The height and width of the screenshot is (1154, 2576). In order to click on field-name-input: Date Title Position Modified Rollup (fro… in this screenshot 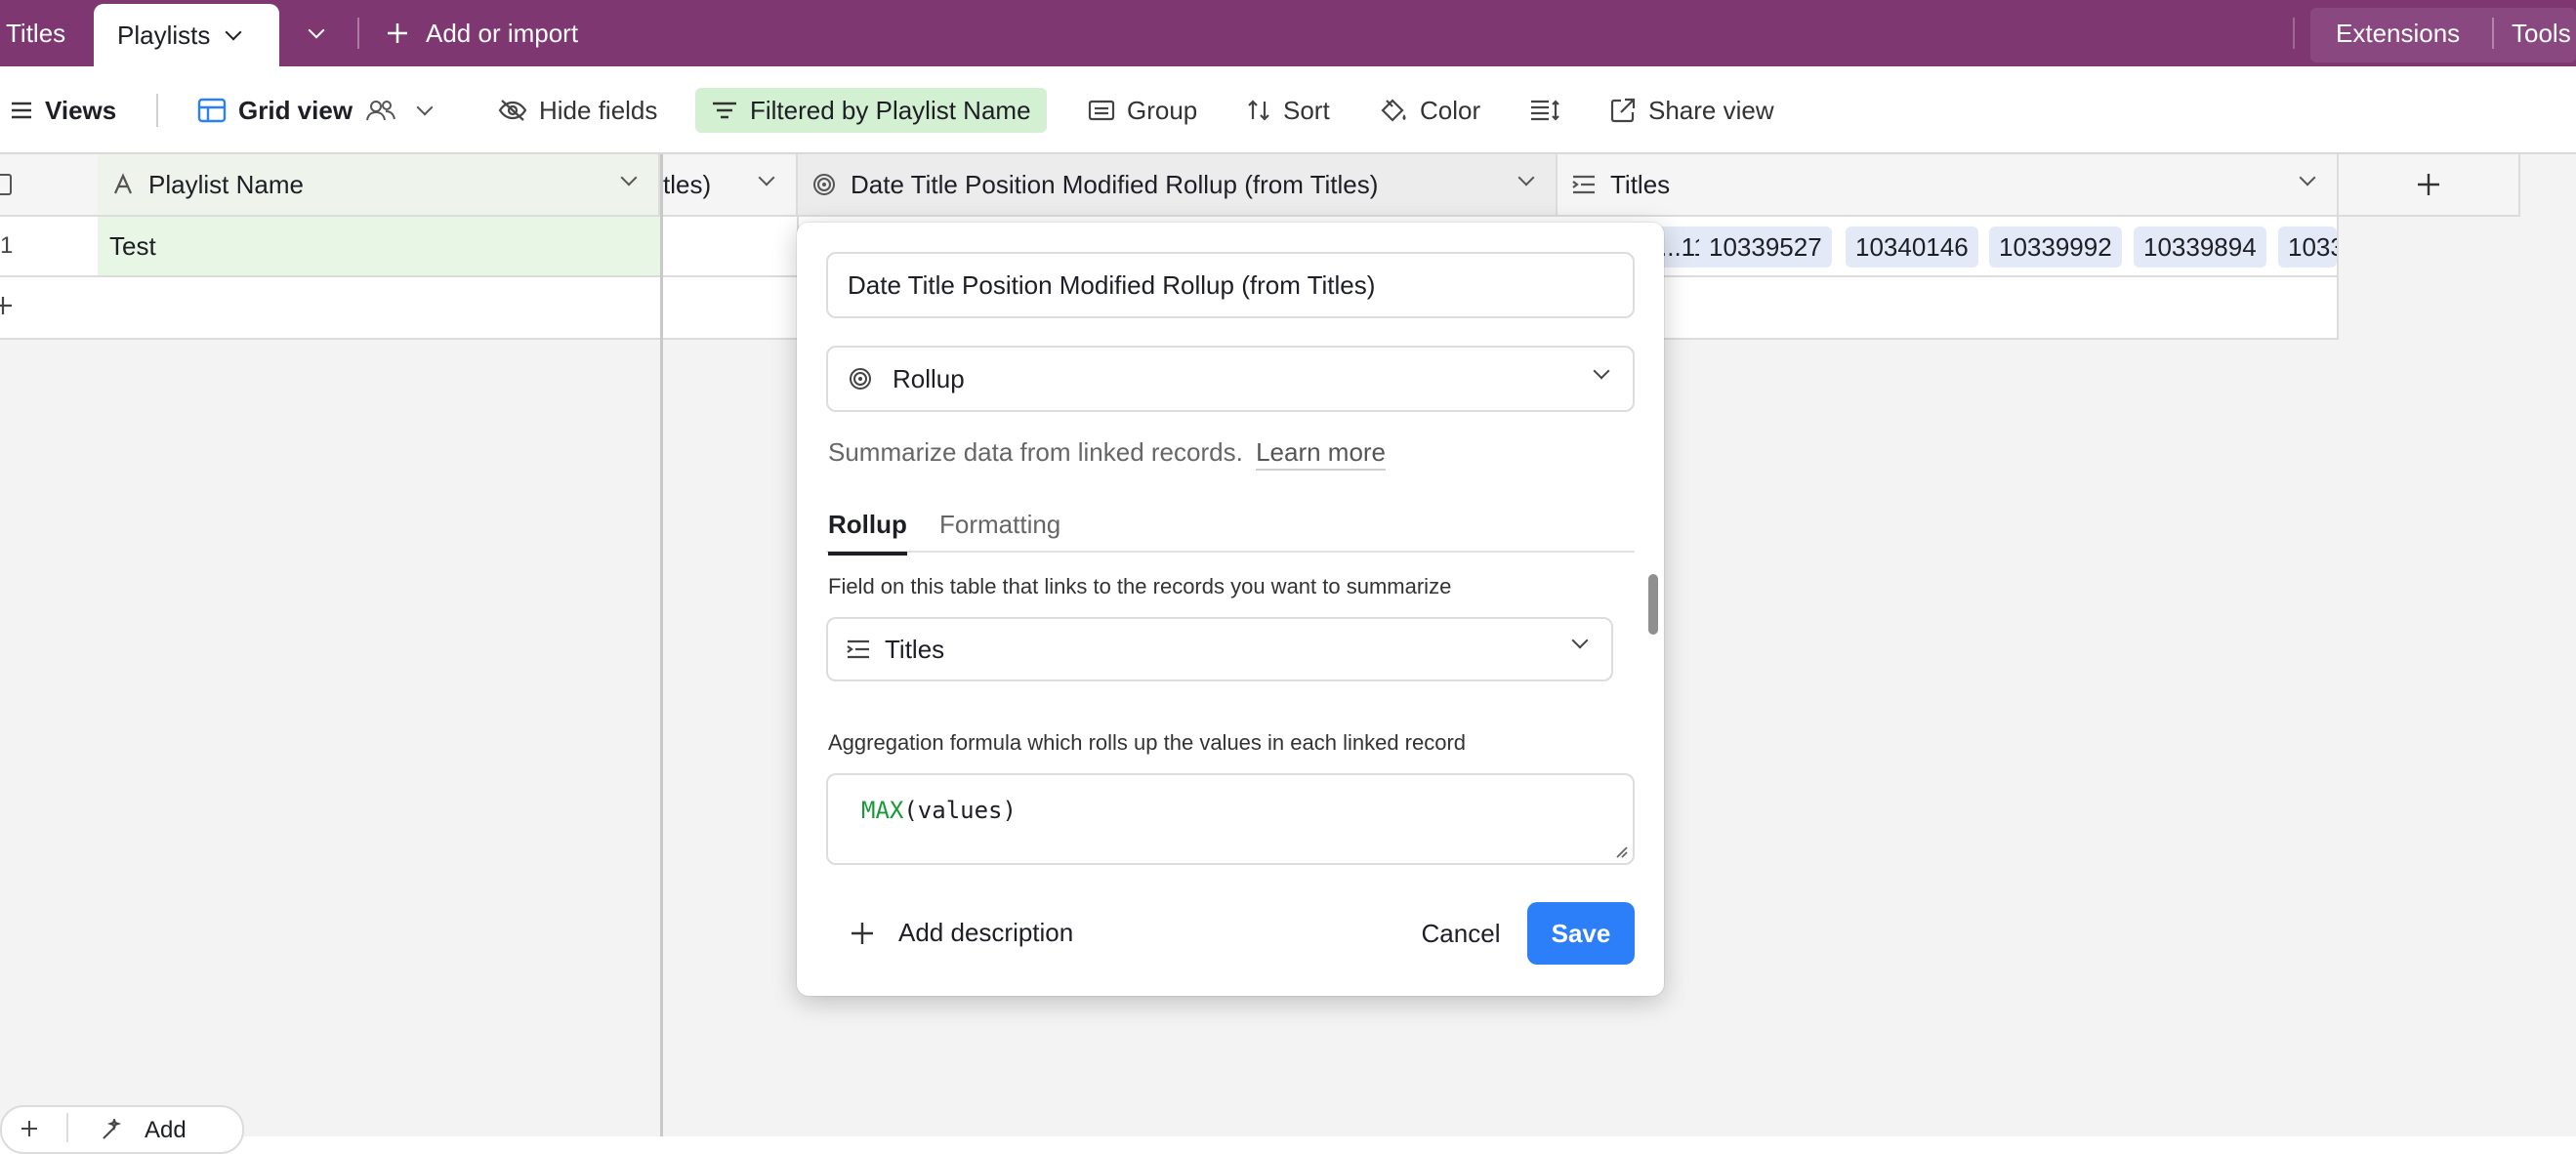, I will do `click(1230, 285)`.